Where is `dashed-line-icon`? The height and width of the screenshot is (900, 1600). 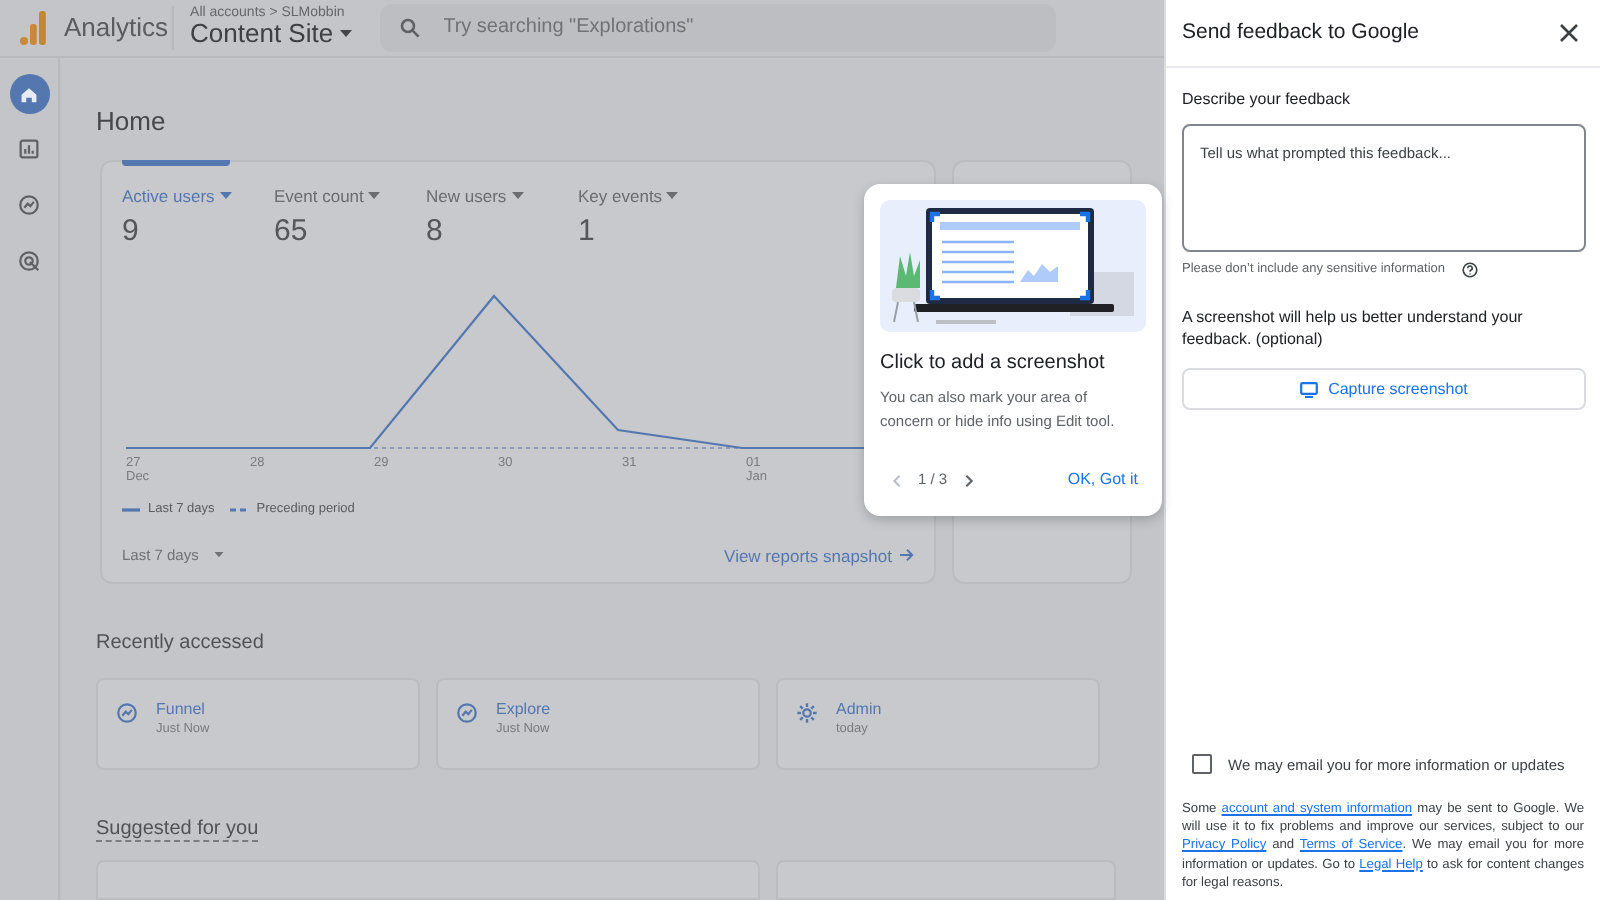
dashed-line-icon is located at coordinates (239, 509).